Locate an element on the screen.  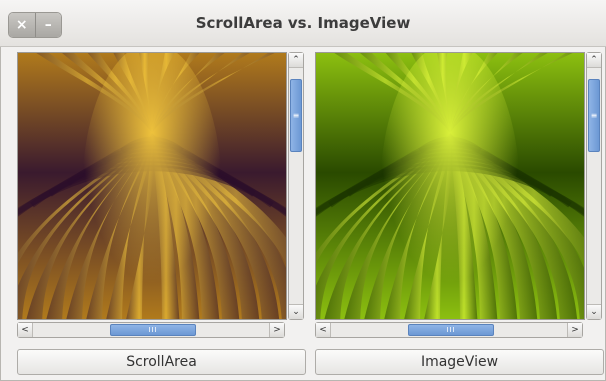
scrollarea-button: ScrollArea is located at coordinates (161, 362).